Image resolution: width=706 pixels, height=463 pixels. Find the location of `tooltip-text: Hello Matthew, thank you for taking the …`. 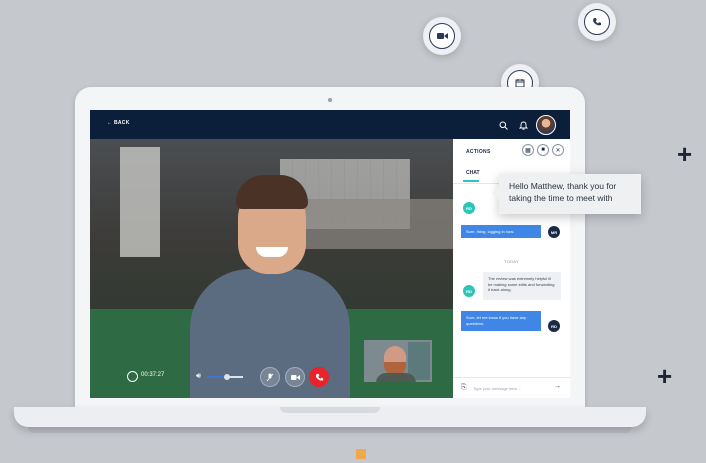

tooltip-text: Hello Matthew, thank you for taking the … is located at coordinates (563, 192).